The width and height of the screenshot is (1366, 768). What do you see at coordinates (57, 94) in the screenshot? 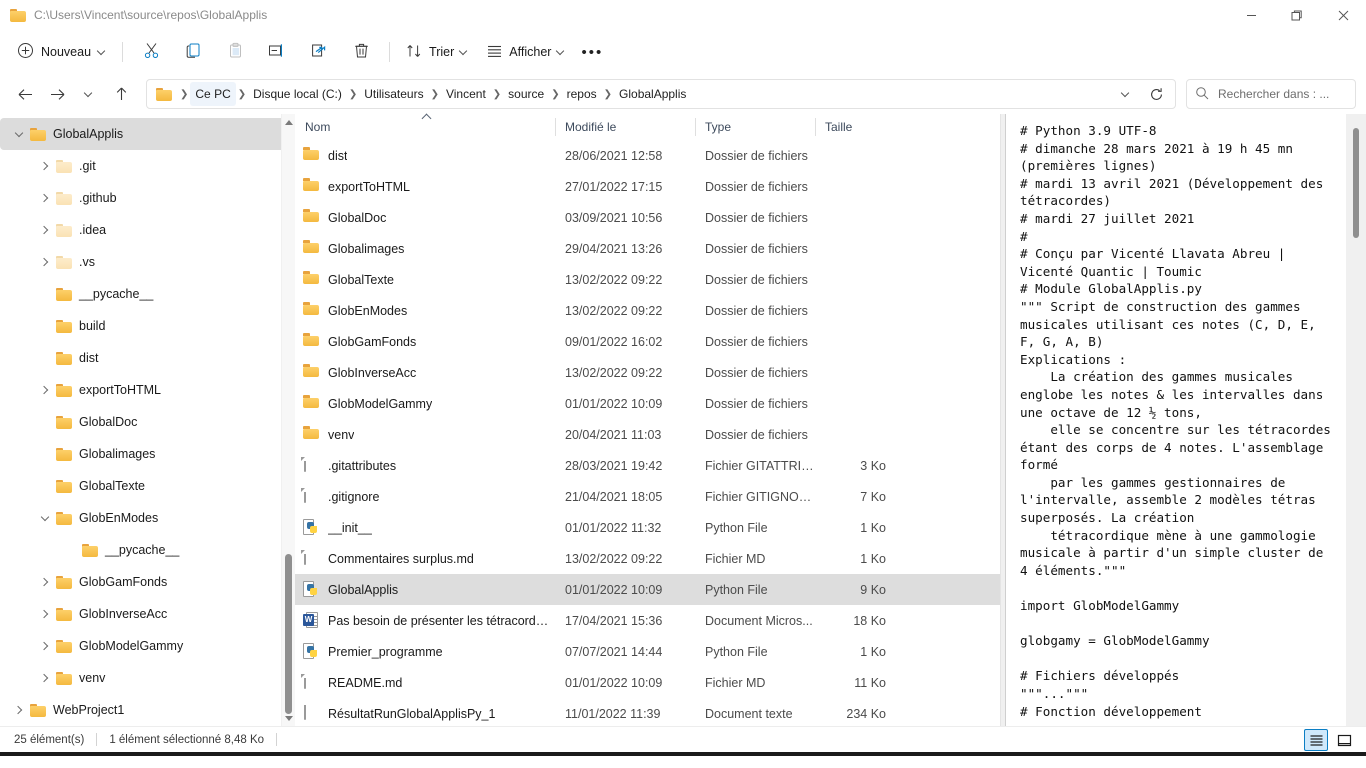
I see `forward-button` at bounding box center [57, 94].